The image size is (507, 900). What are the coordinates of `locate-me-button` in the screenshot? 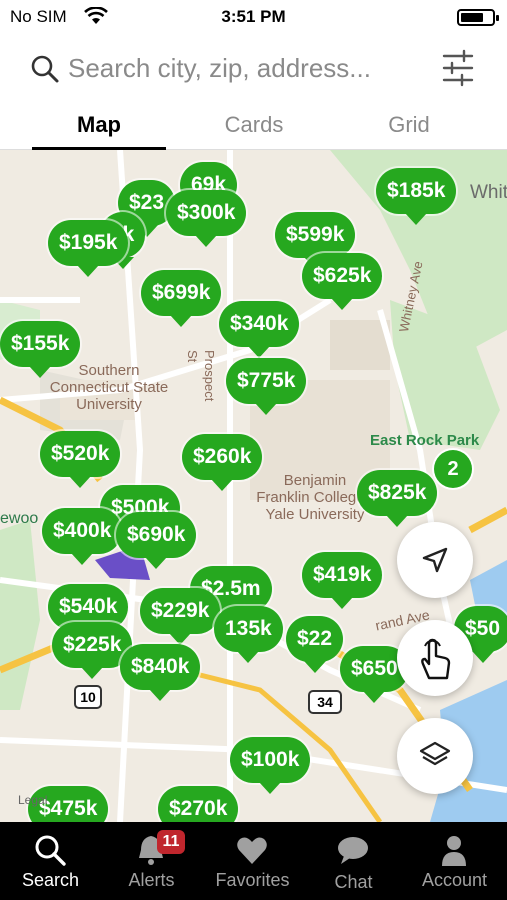 It's located at (435, 560).